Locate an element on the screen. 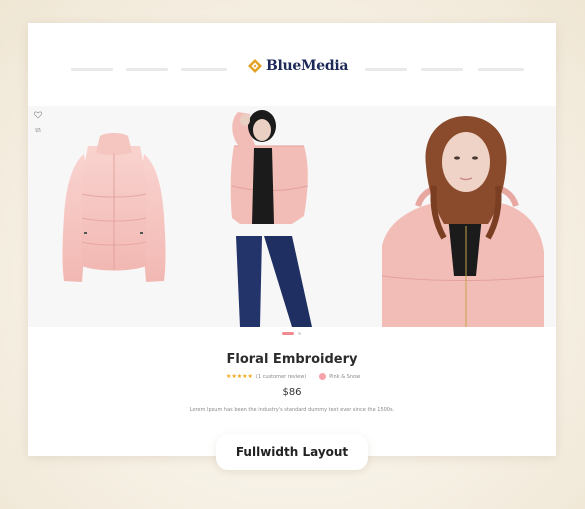 This screenshot has width=585, height=509. color-swatch is located at coordinates (323, 376).